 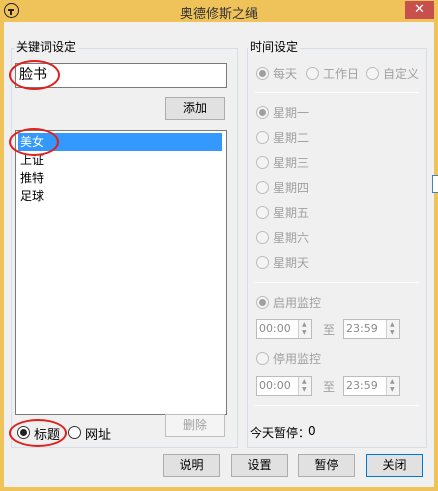 I want to click on close-button: 关闭, so click(x=394, y=465).